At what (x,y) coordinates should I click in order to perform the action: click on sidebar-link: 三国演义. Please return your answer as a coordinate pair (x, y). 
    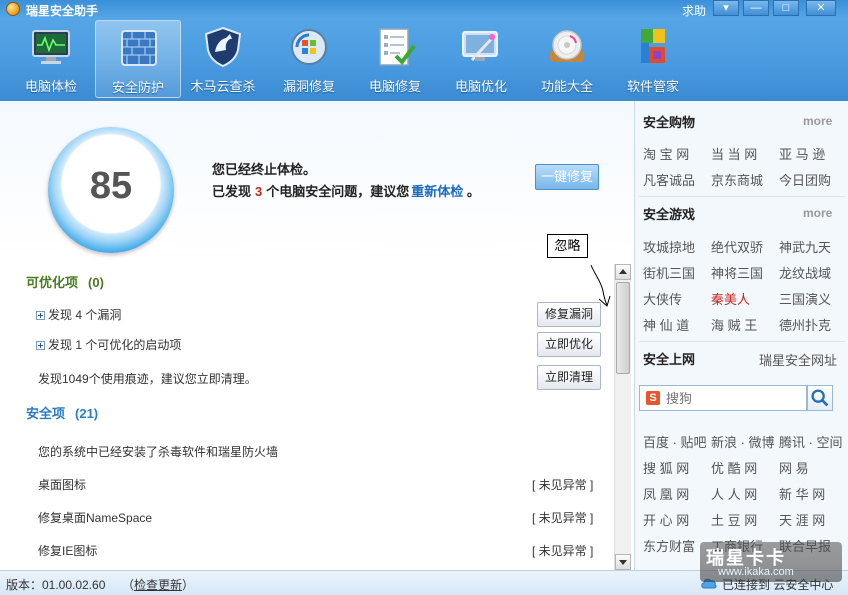
    Looking at the image, I should click on (805, 298).